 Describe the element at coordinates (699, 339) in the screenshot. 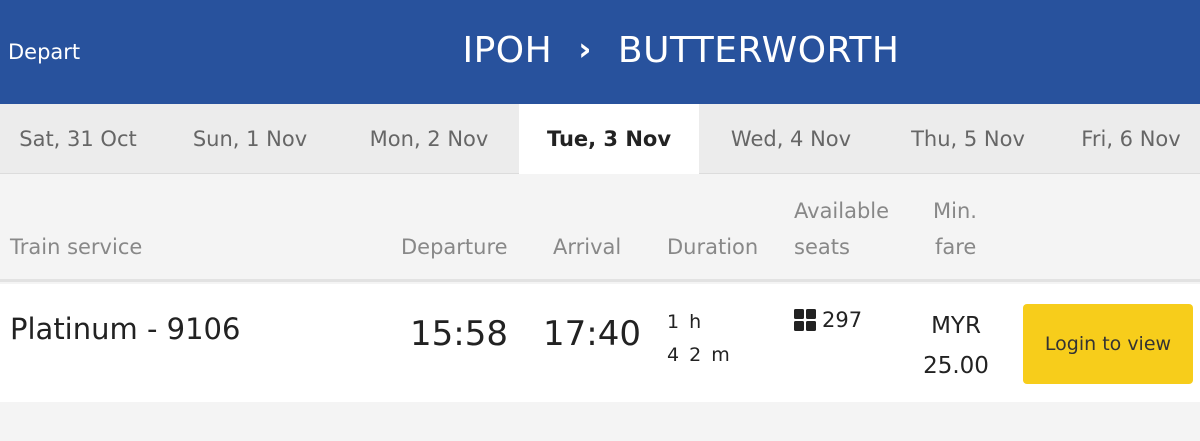

I see `duration: 1 h 4 2 m` at that location.